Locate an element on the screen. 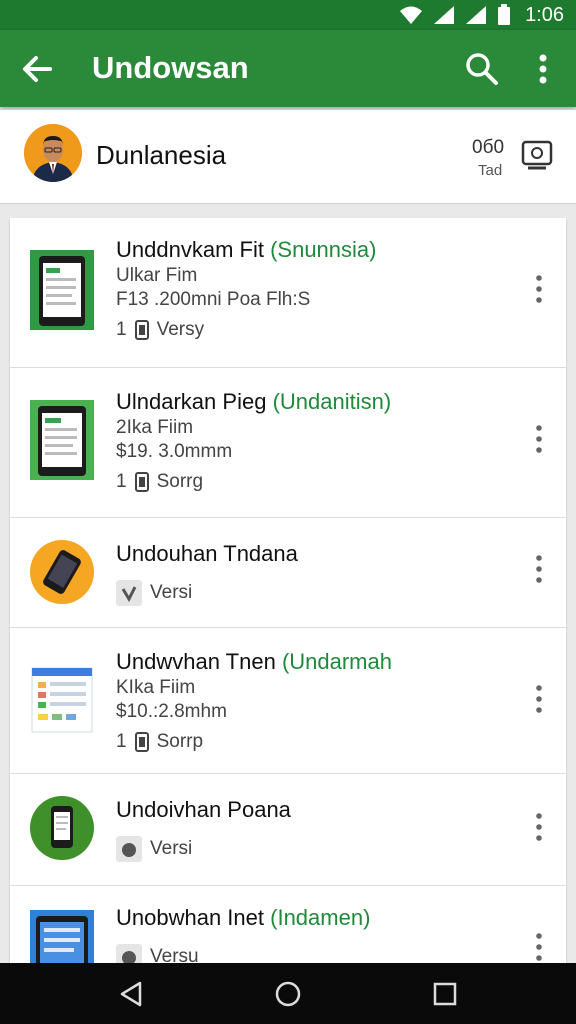  nav-recents-icon is located at coordinates (445, 994).